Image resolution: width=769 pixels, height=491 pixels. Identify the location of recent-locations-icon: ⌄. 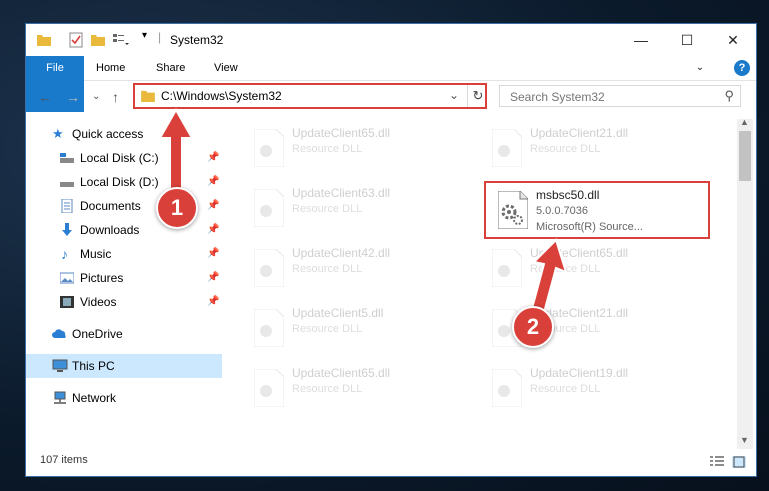
(96, 96).